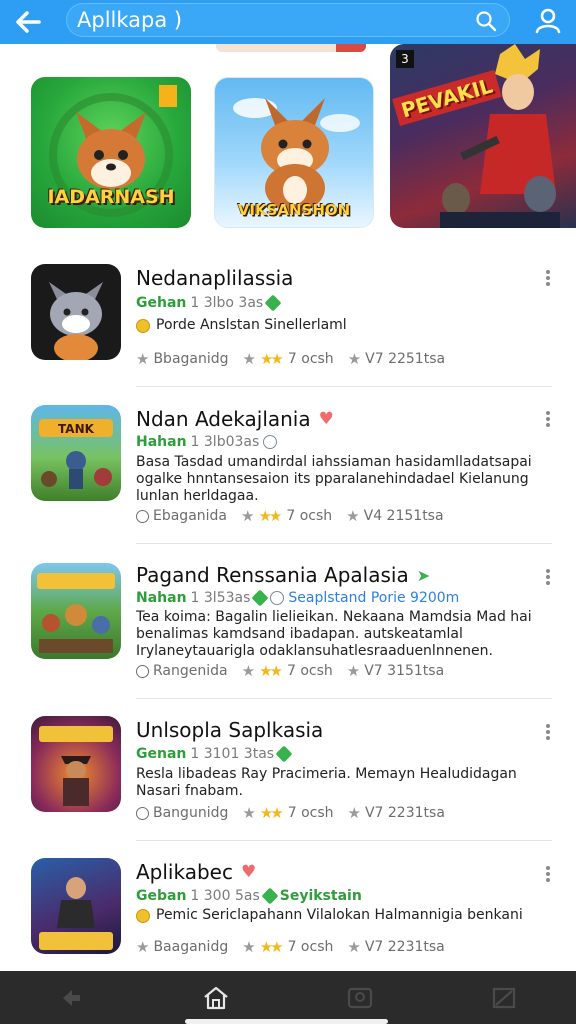 This screenshot has height=1024, width=576. What do you see at coordinates (76, 321) in the screenshot?
I see `cat-character-icon` at bounding box center [76, 321].